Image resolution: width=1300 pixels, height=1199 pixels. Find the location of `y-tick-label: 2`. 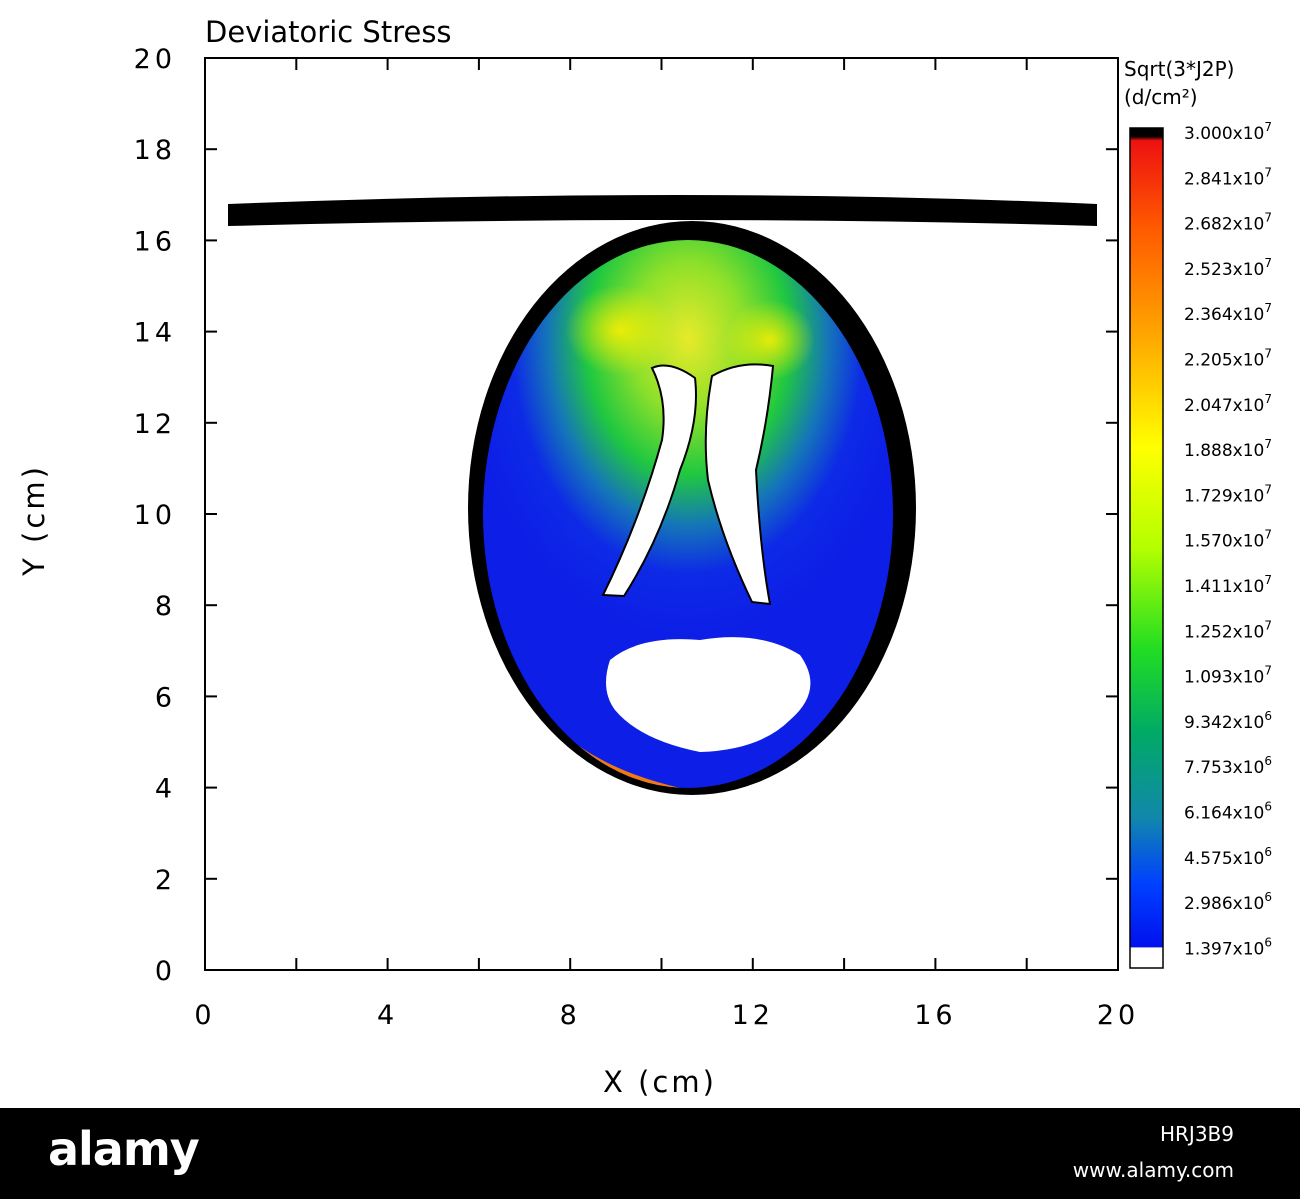

y-tick-label: 2 is located at coordinates (165, 880).